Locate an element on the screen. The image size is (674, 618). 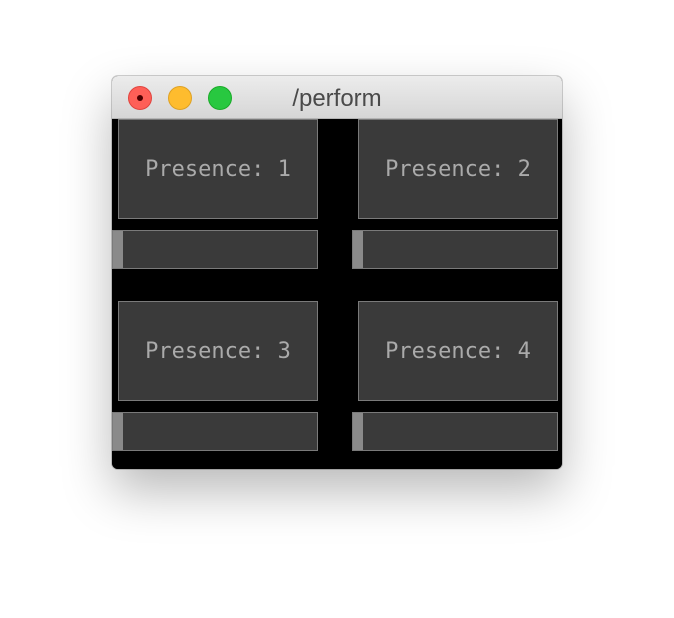
presence-1-slider is located at coordinates (215, 249).